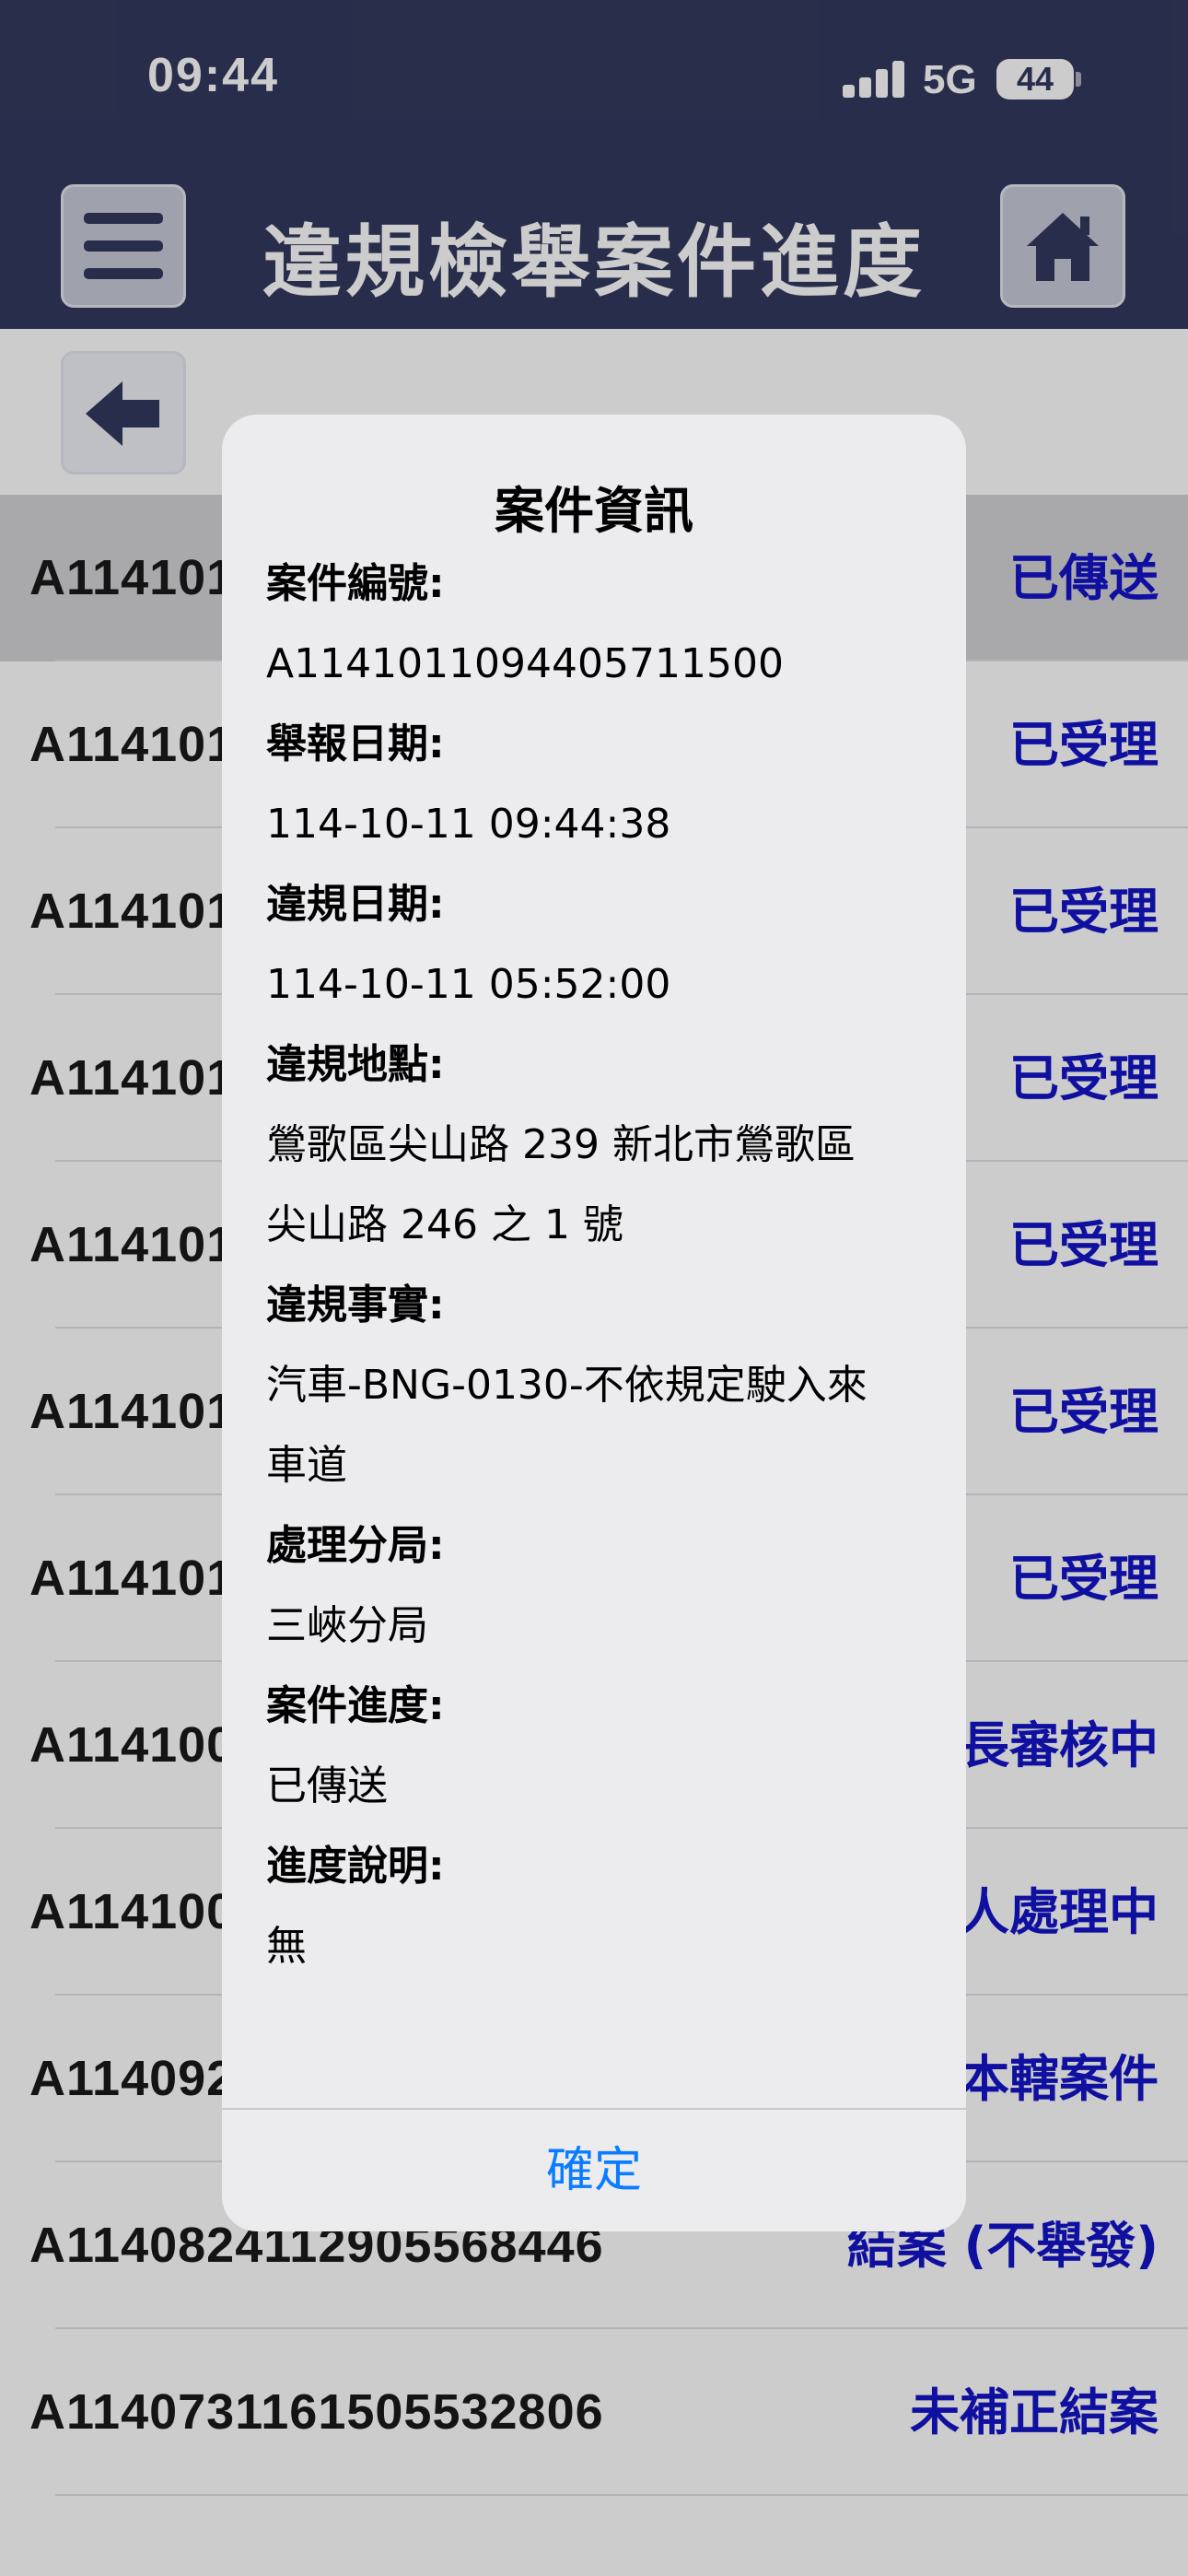  What do you see at coordinates (355, 1545) in the screenshot?
I see `field-label-precinct: 處理分局:` at bounding box center [355, 1545].